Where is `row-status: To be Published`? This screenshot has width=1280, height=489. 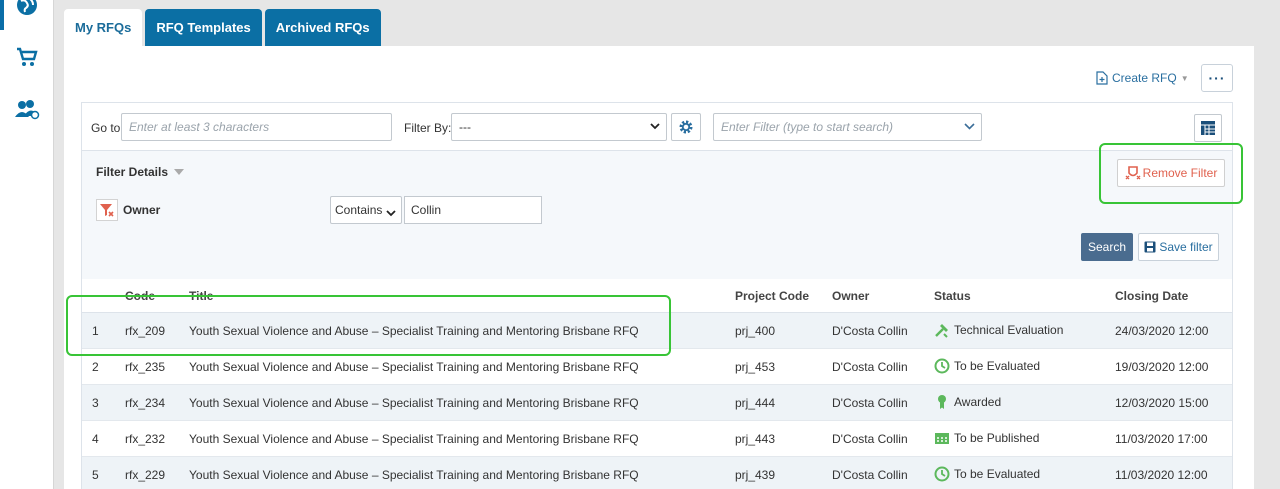 row-status: To be Published is located at coordinates (986, 438).